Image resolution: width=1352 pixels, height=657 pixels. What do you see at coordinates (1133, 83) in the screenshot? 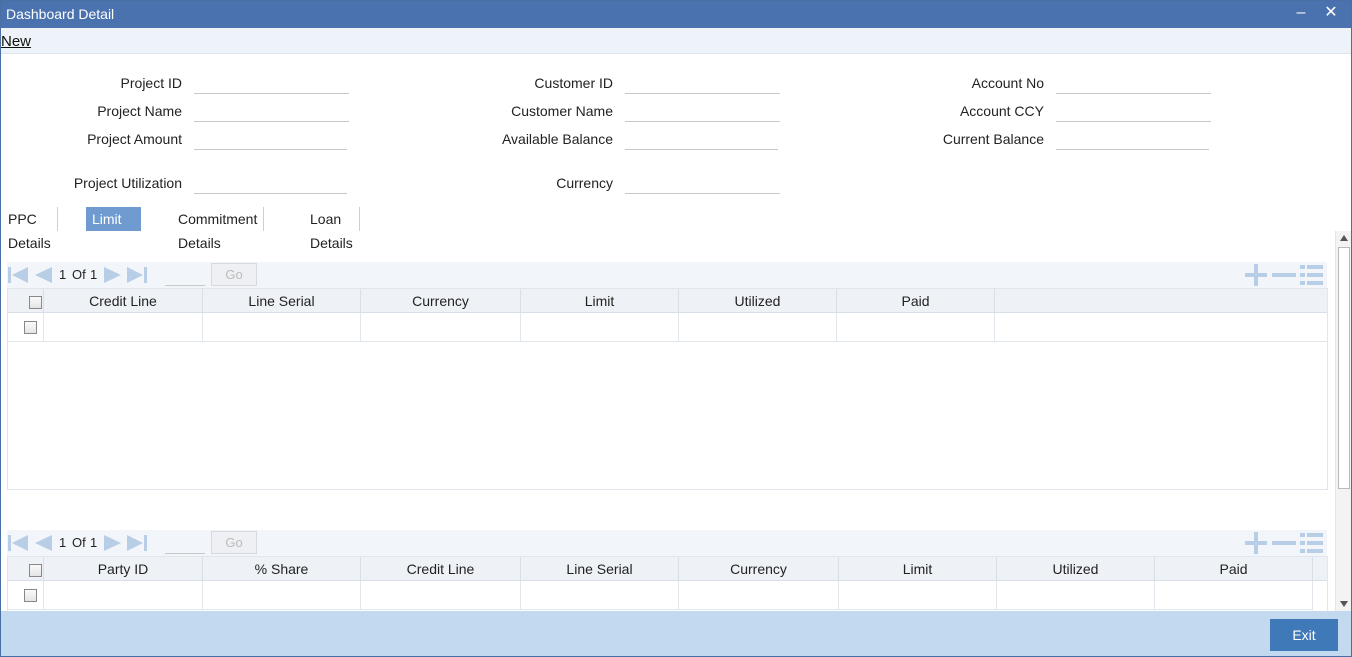
I see `account-no-input` at bounding box center [1133, 83].